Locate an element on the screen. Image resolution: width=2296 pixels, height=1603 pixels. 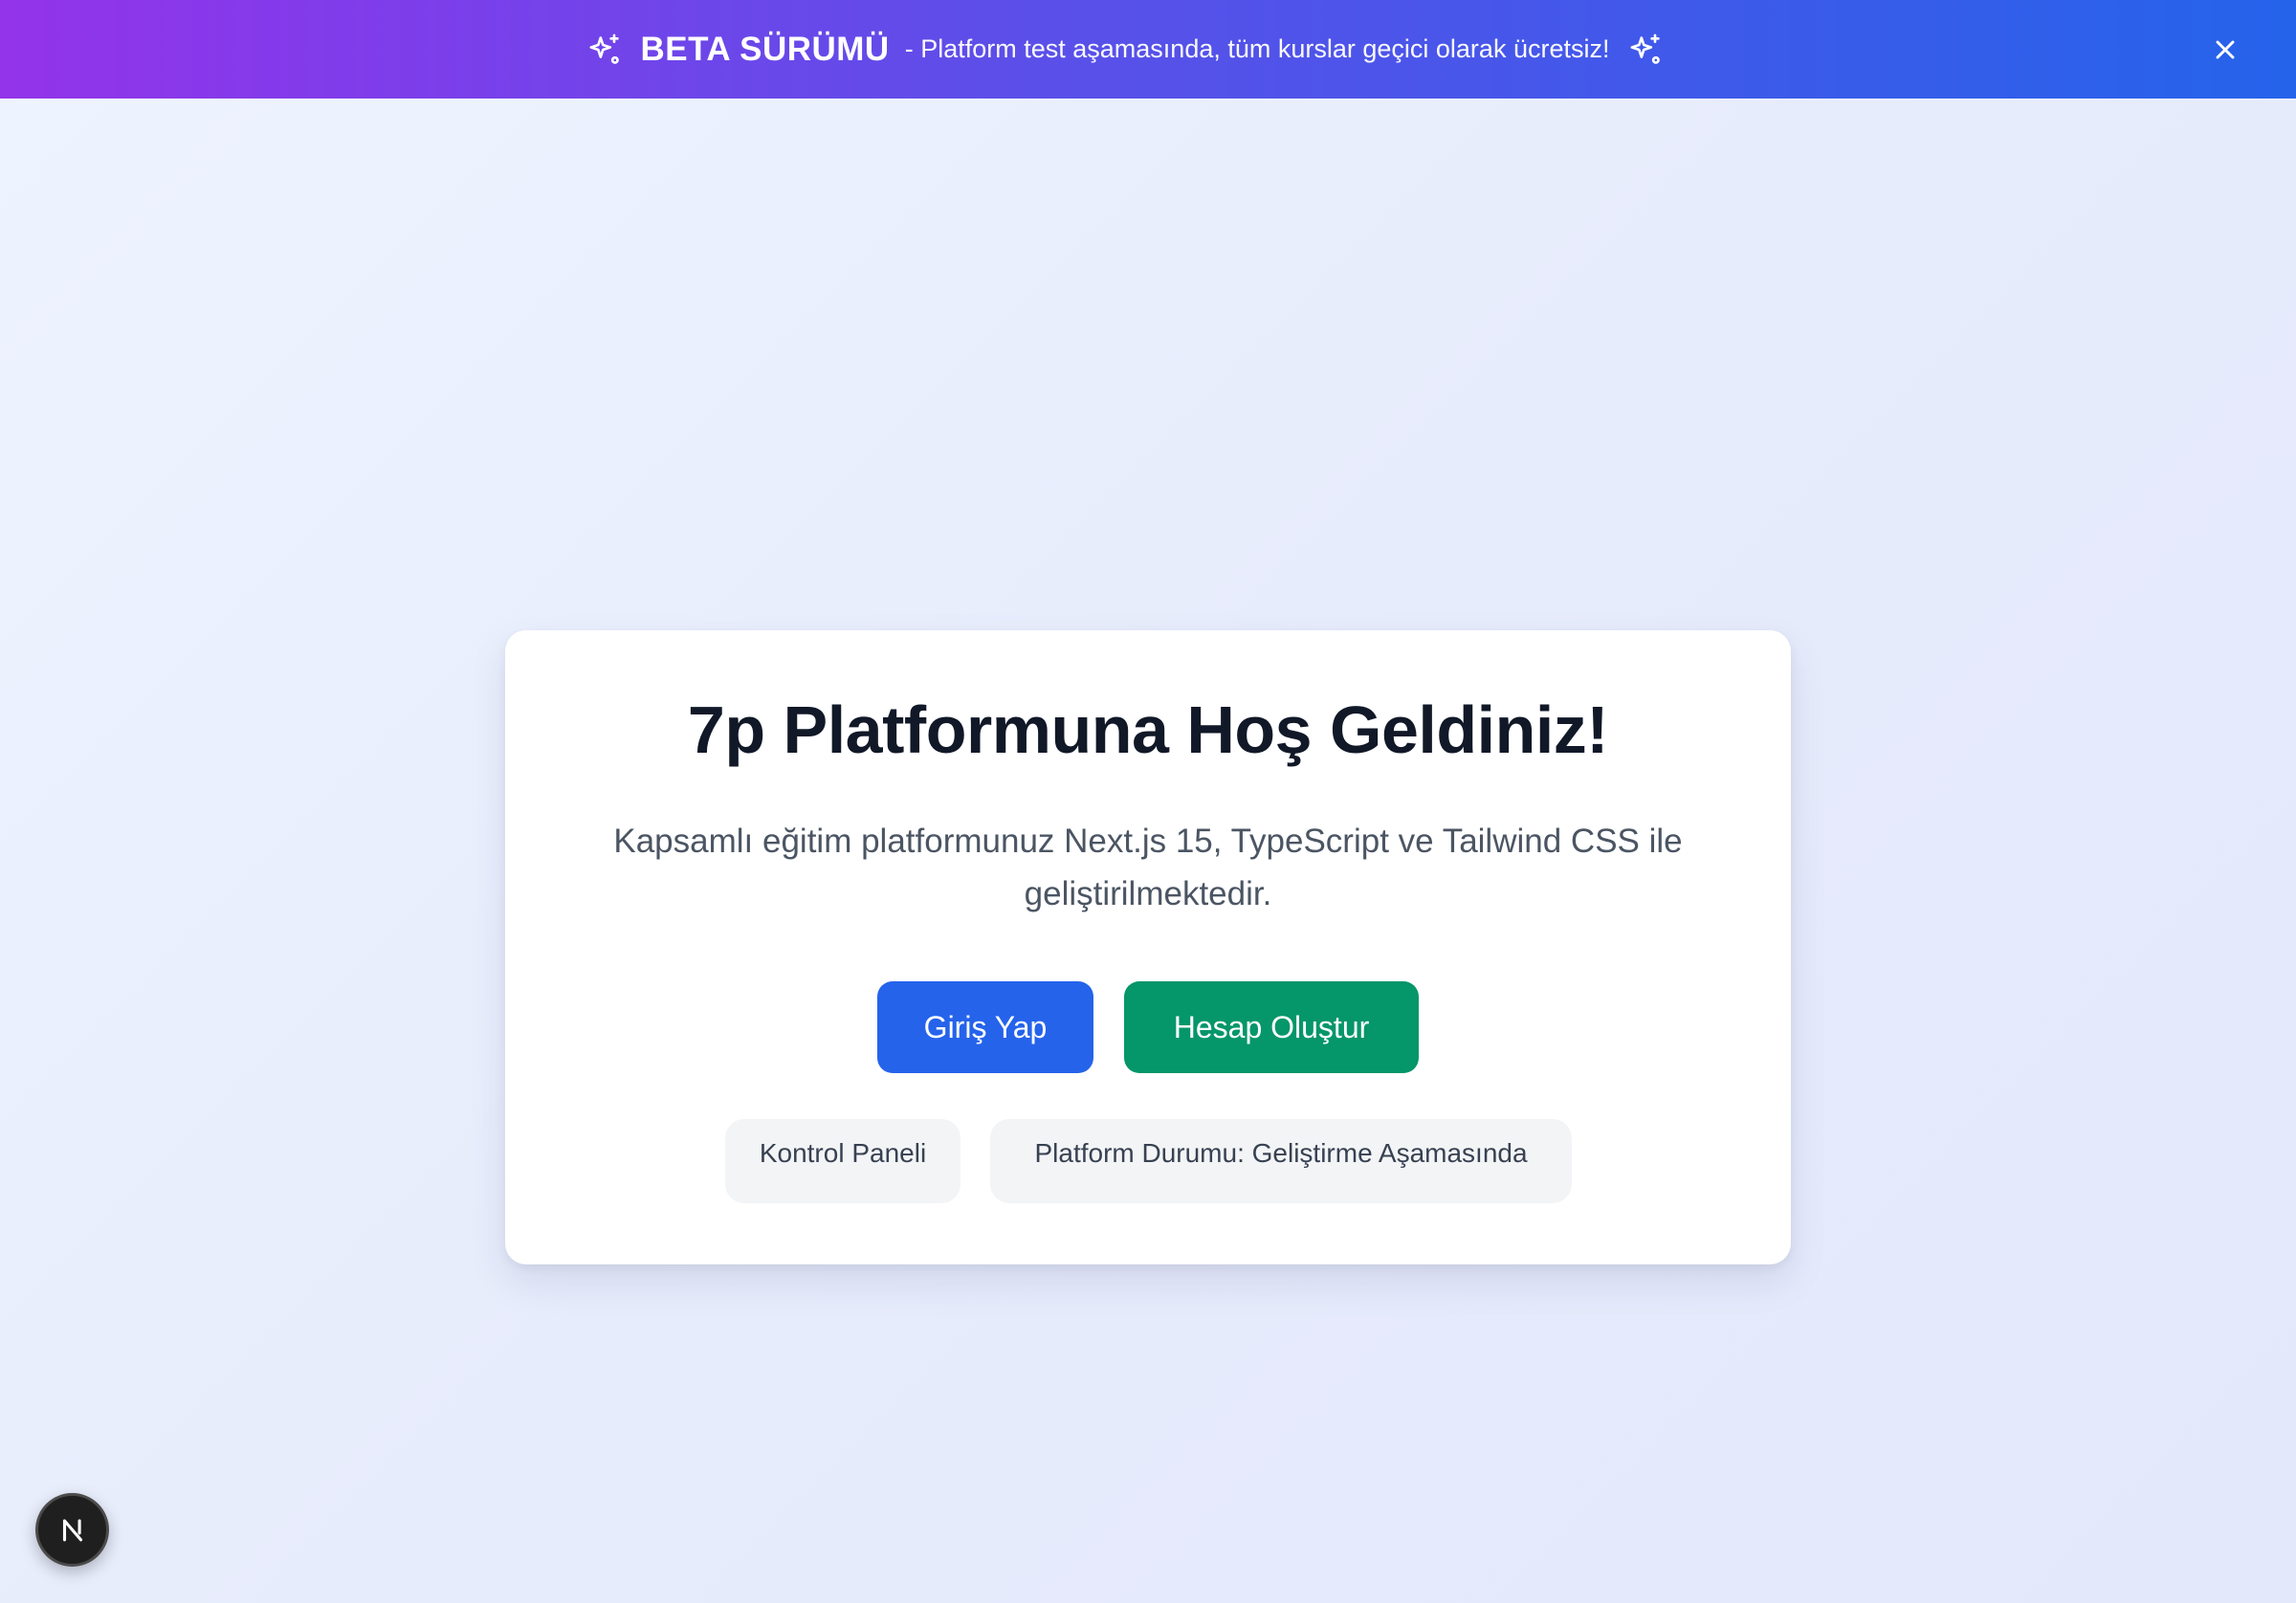
platform-status-badge: Platform Durumu: Geliştirme Aşamasında is located at coordinates (1281, 1161).